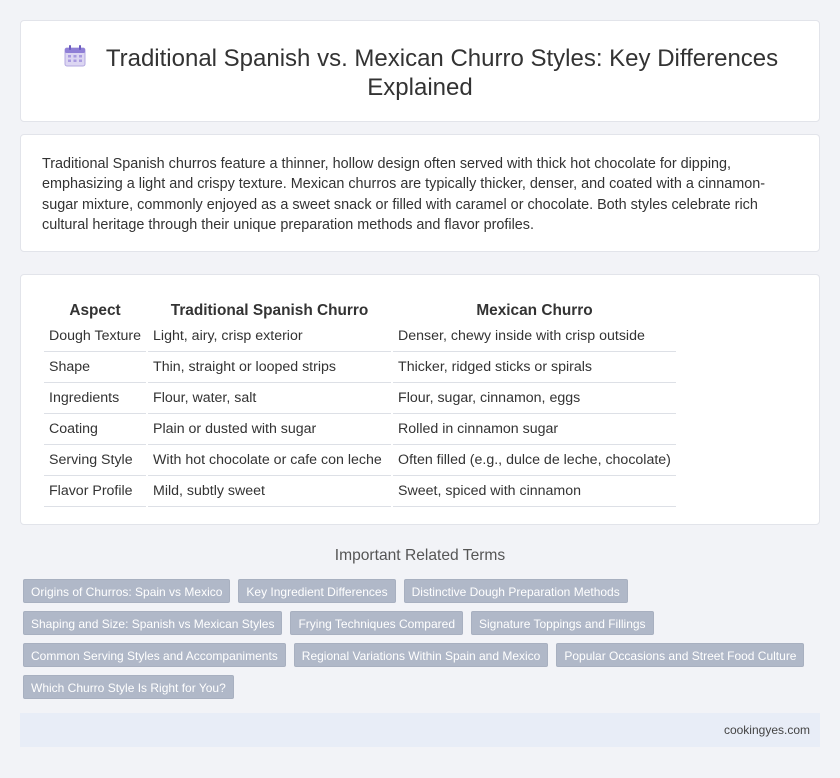  What do you see at coordinates (534, 398) in the screenshot?
I see `table-cell: Flour, sugar, cinnamon, eggs` at bounding box center [534, 398].